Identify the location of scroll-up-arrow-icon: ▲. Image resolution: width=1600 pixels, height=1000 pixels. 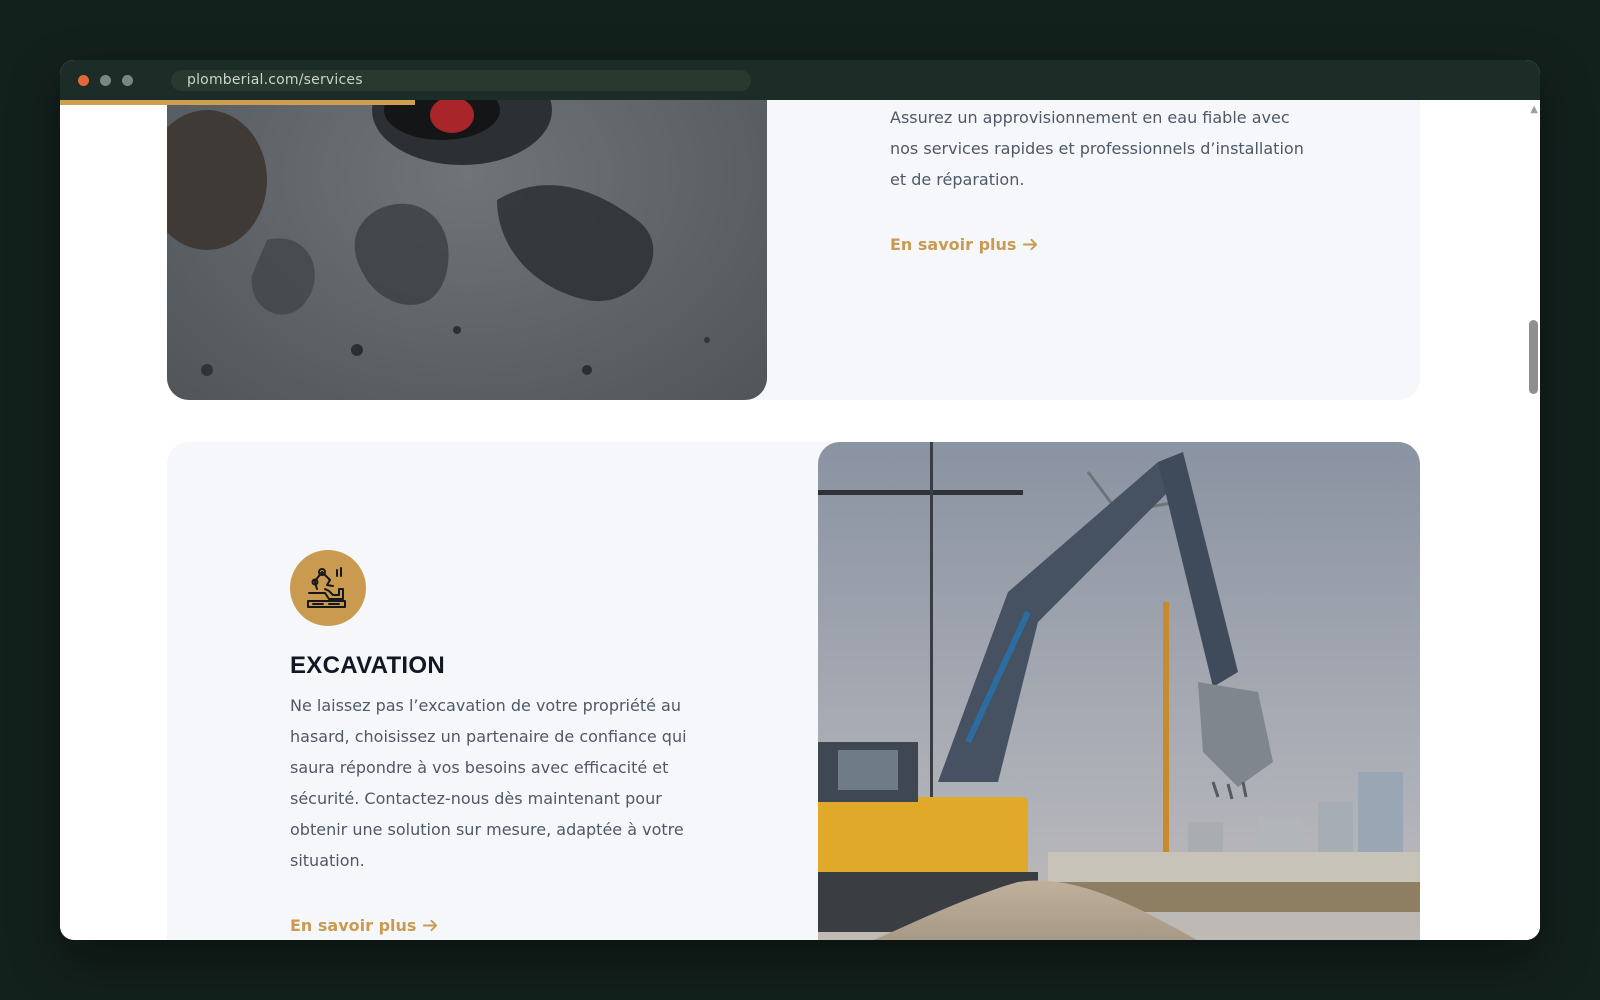
(1534, 109).